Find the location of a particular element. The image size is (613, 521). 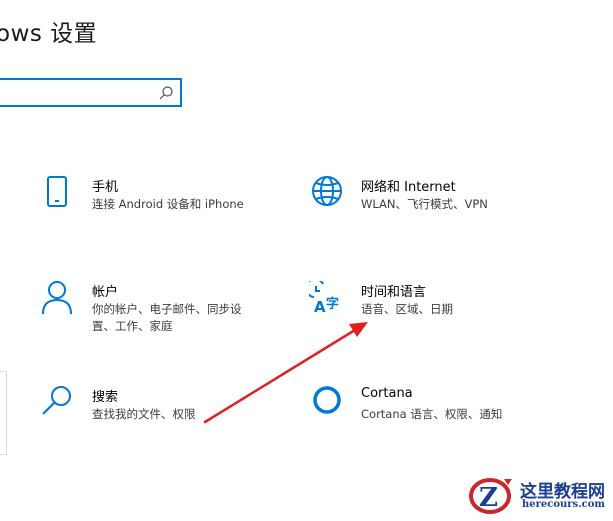

svg-text: Z is located at coordinates (488, 498).